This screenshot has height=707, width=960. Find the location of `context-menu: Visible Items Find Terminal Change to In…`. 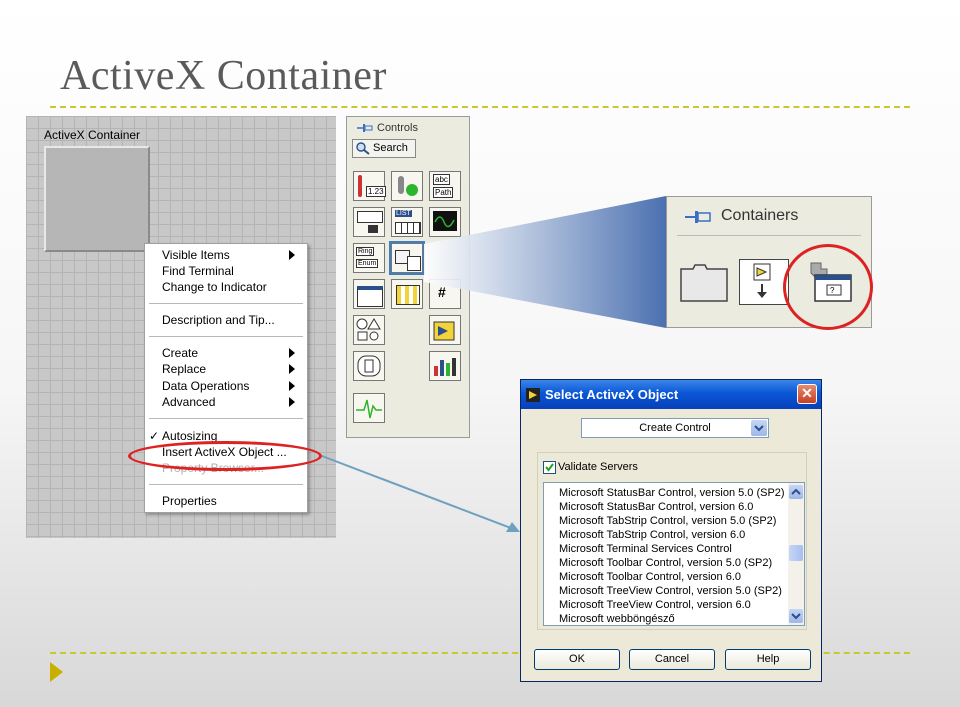

context-menu: Visible Items Find Terminal Change to In… is located at coordinates (226, 378).